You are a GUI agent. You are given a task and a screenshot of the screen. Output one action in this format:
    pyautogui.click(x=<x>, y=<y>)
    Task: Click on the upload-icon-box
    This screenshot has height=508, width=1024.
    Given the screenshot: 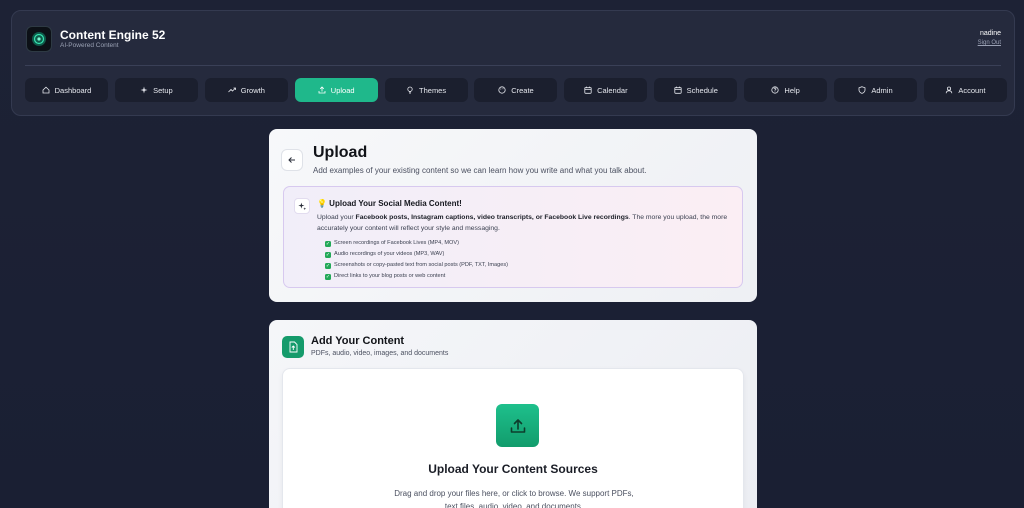 What is the action you would take?
    pyautogui.click(x=517, y=425)
    